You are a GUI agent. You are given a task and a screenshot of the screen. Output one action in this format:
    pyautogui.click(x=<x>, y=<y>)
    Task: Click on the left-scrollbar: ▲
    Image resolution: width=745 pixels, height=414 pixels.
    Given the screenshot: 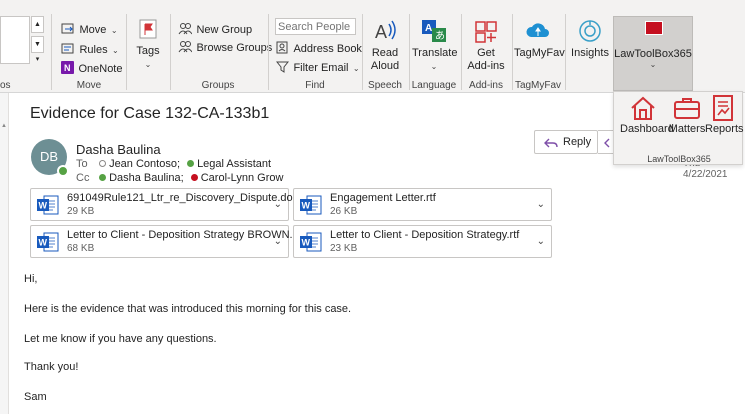 What is the action you would take?
    pyautogui.click(x=4, y=253)
    